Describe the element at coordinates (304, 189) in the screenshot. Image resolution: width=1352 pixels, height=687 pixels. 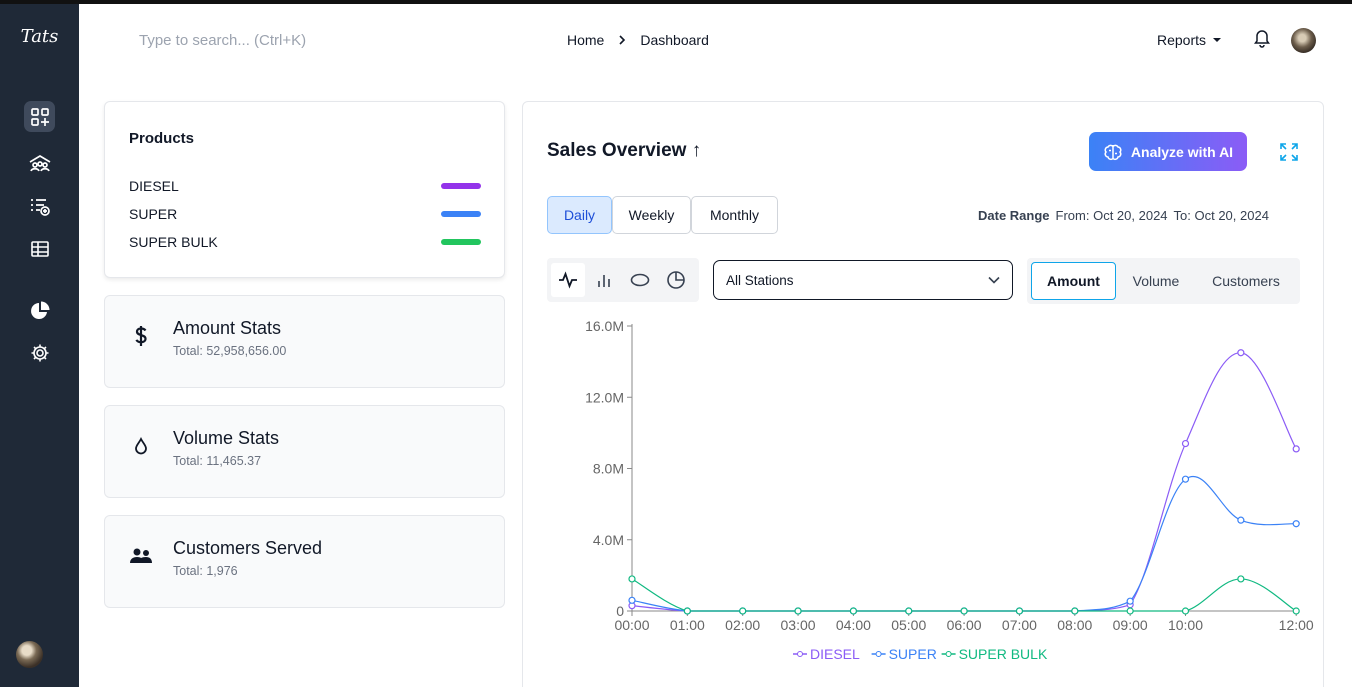
I see `products-card: Products DIESEL SUPER SUPER BULK` at that location.